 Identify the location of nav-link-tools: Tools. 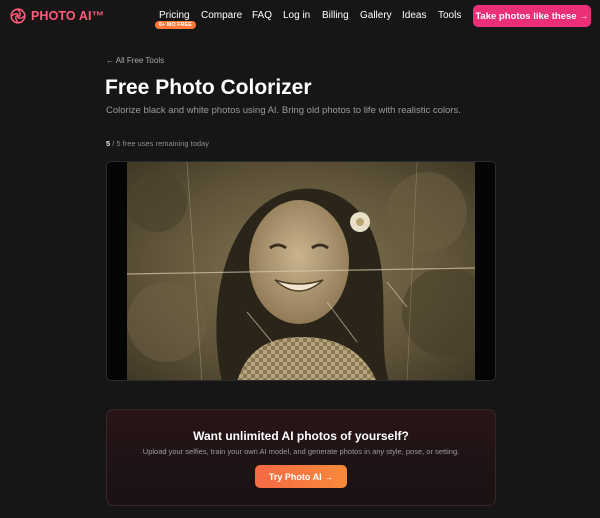
(449, 15).